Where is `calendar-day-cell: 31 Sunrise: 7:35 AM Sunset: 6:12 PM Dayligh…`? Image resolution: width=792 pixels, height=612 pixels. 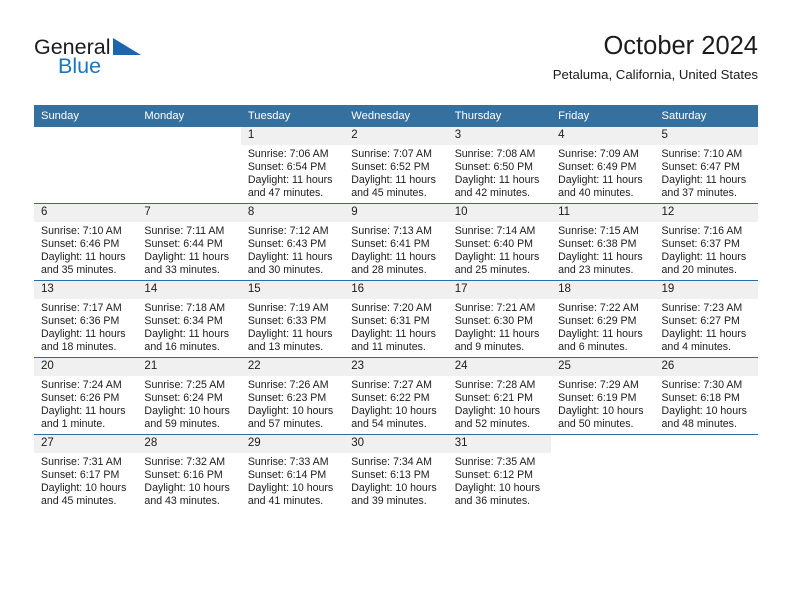
calendar-day-cell: 31 Sunrise: 7:35 AM Sunset: 6:12 PM Dayligh… is located at coordinates (499, 472).